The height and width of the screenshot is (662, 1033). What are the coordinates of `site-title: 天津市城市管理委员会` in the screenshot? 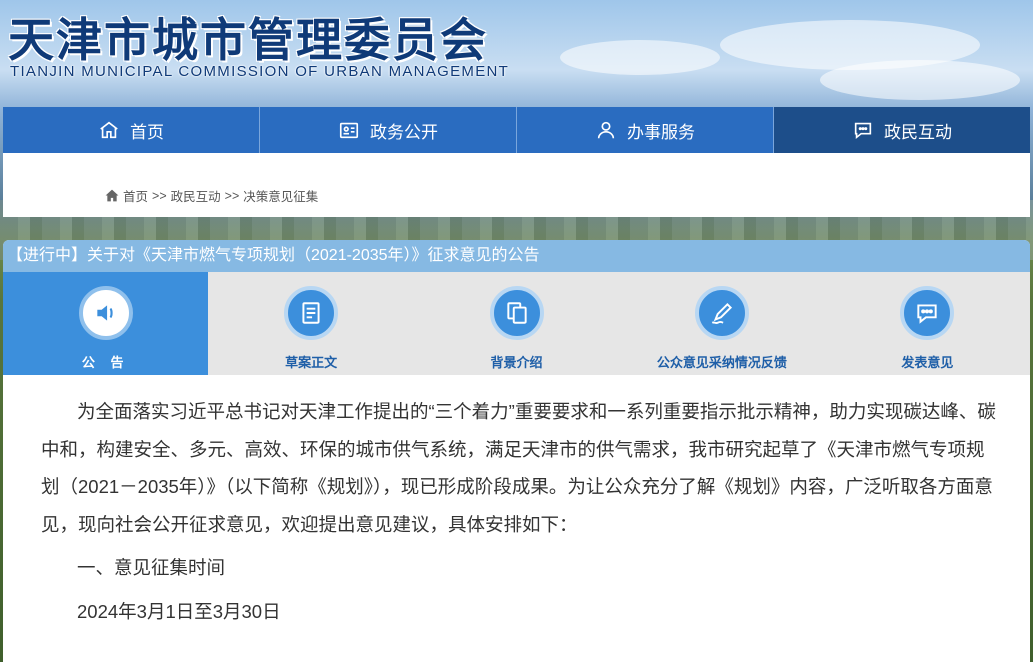 It's located at (248, 37).